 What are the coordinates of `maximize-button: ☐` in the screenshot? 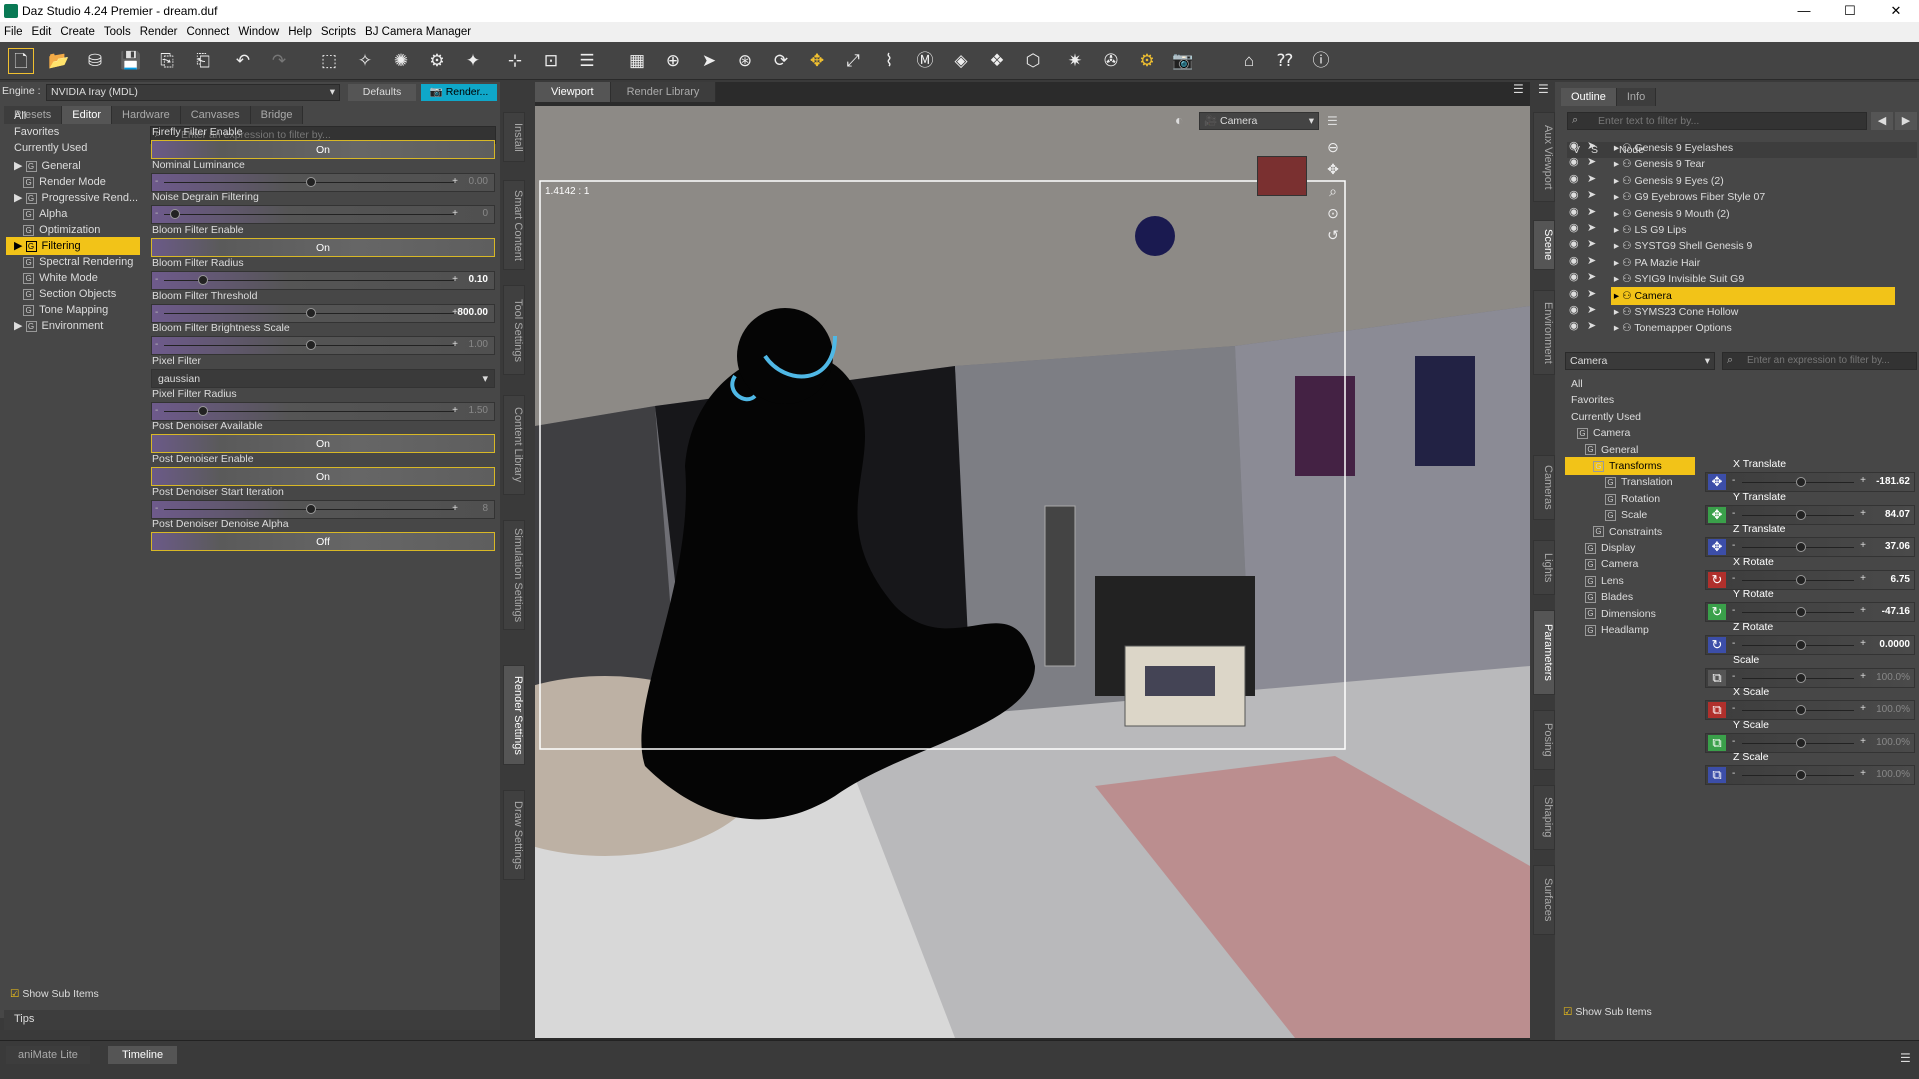 It's located at (1850, 11).